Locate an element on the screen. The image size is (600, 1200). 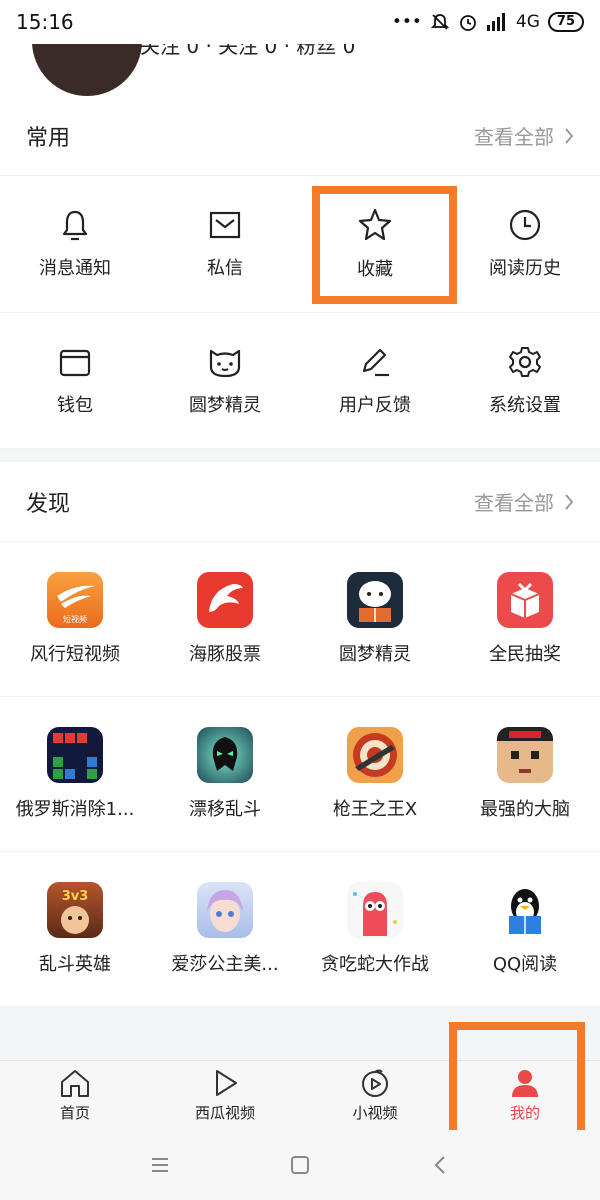
alarm-icon is located at coordinates (468, 22).